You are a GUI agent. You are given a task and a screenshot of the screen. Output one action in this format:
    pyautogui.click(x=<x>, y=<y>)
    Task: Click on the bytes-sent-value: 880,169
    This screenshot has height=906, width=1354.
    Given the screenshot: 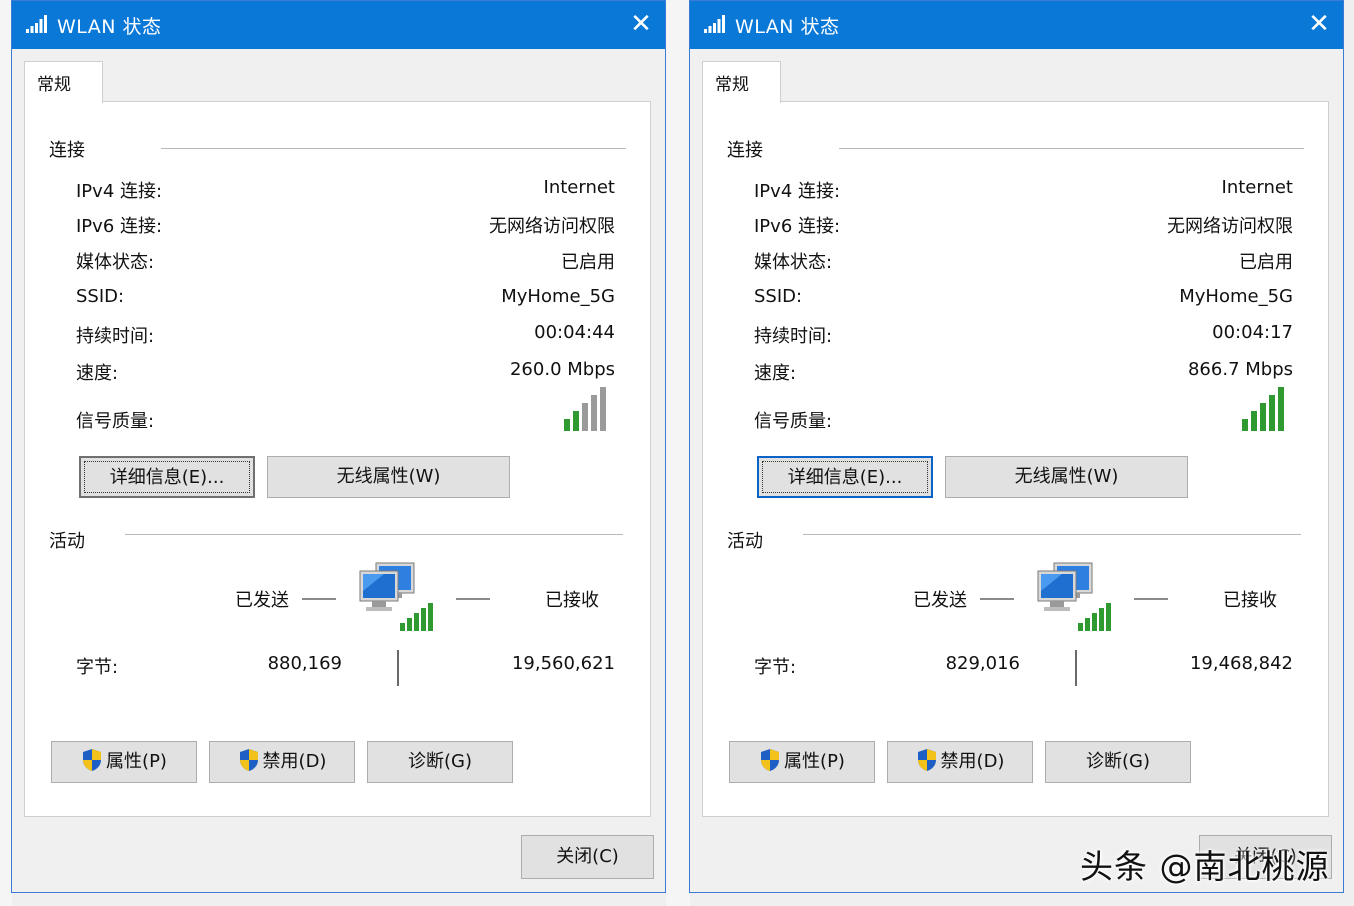 What is the action you would take?
    pyautogui.click(x=304, y=663)
    